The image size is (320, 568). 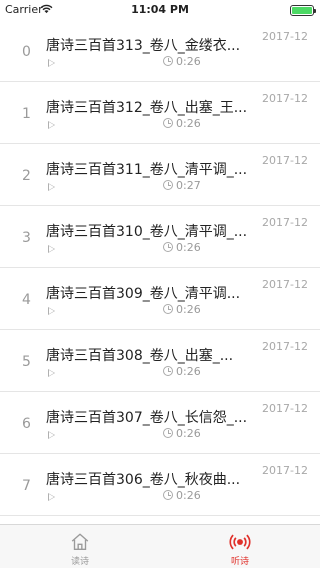 What do you see at coordinates (240, 542) in the screenshot?
I see `broadcast-icon` at bounding box center [240, 542].